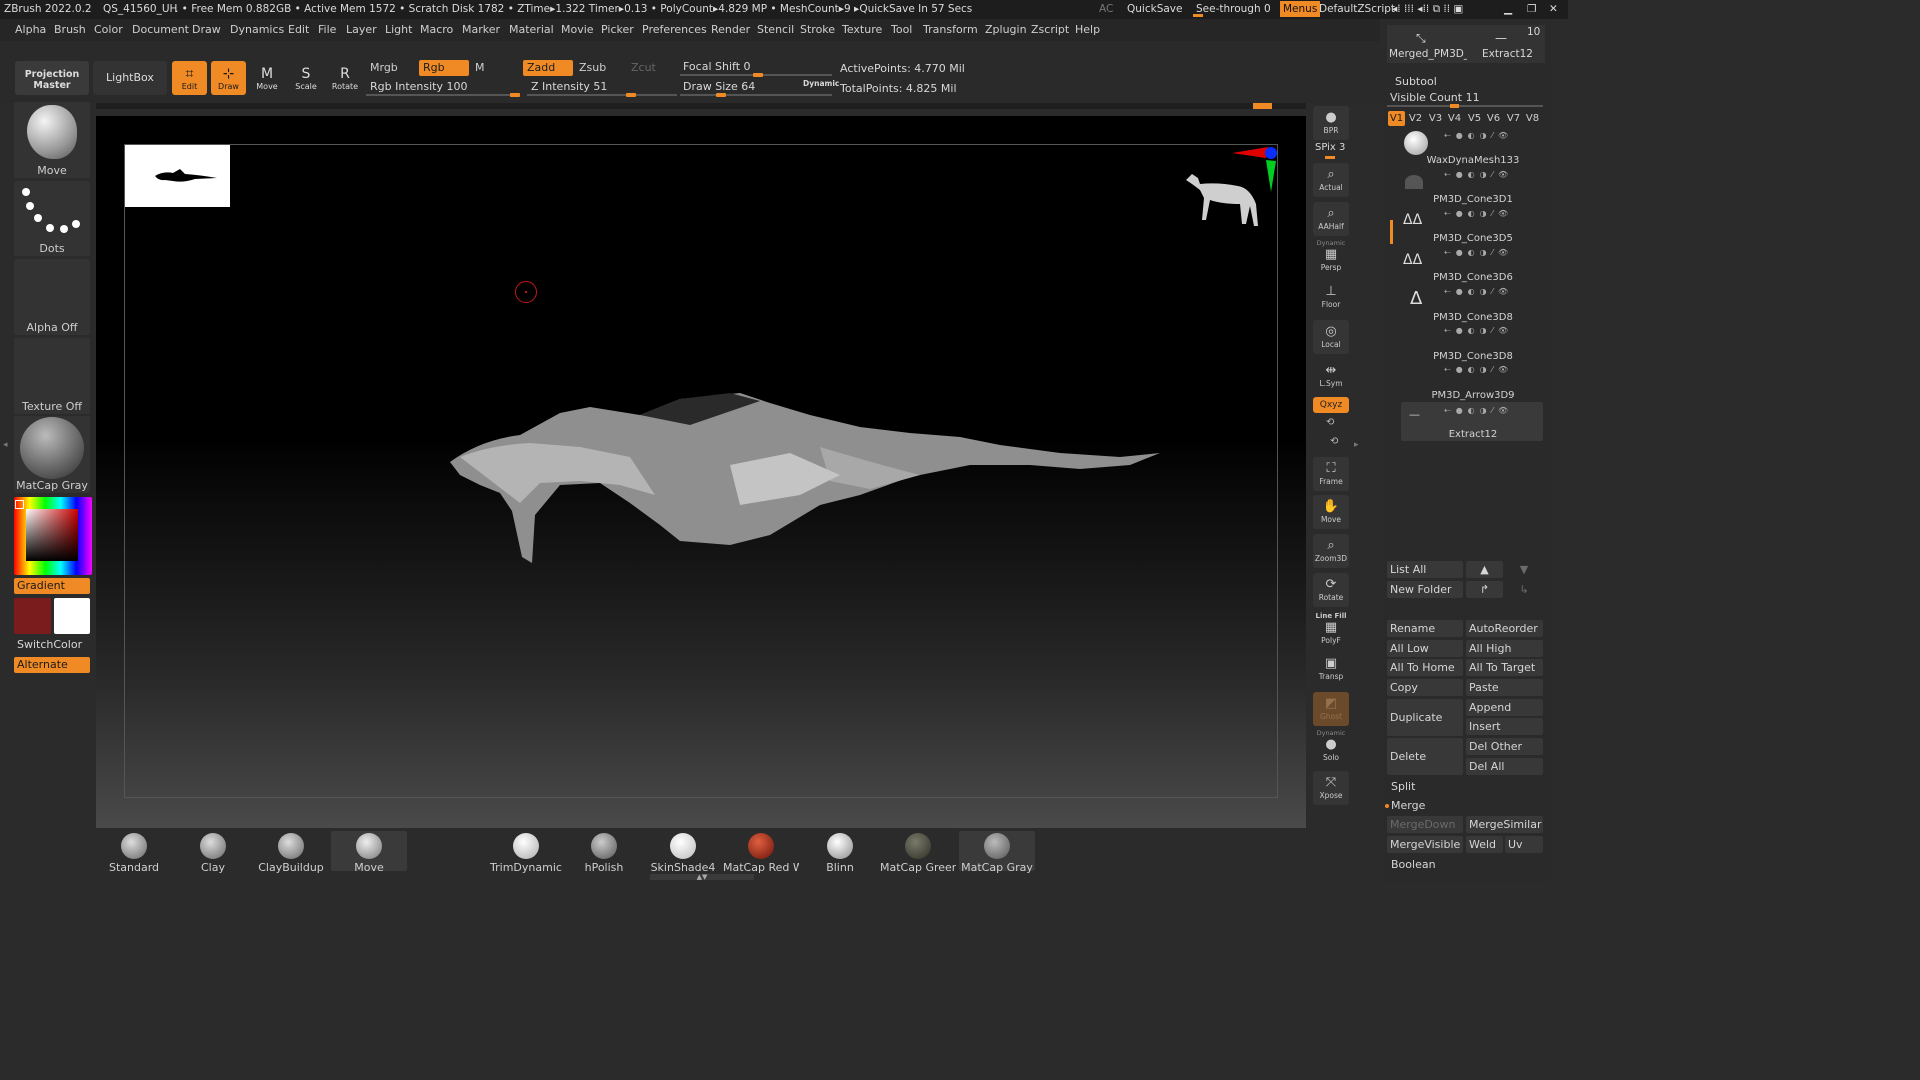 This screenshot has width=1920, height=1080. Describe the element at coordinates (1524, 569) in the screenshot. I see `move-down-icon: ▼` at that location.